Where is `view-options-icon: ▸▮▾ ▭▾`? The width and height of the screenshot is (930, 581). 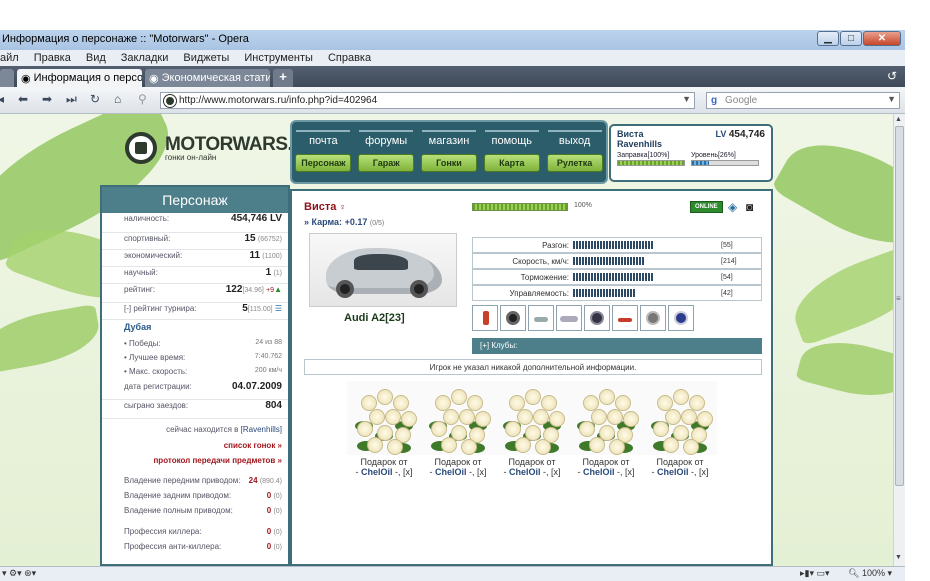
view-options-icon: ▸▮▾ ▭▾ is located at coordinates (815, 573).